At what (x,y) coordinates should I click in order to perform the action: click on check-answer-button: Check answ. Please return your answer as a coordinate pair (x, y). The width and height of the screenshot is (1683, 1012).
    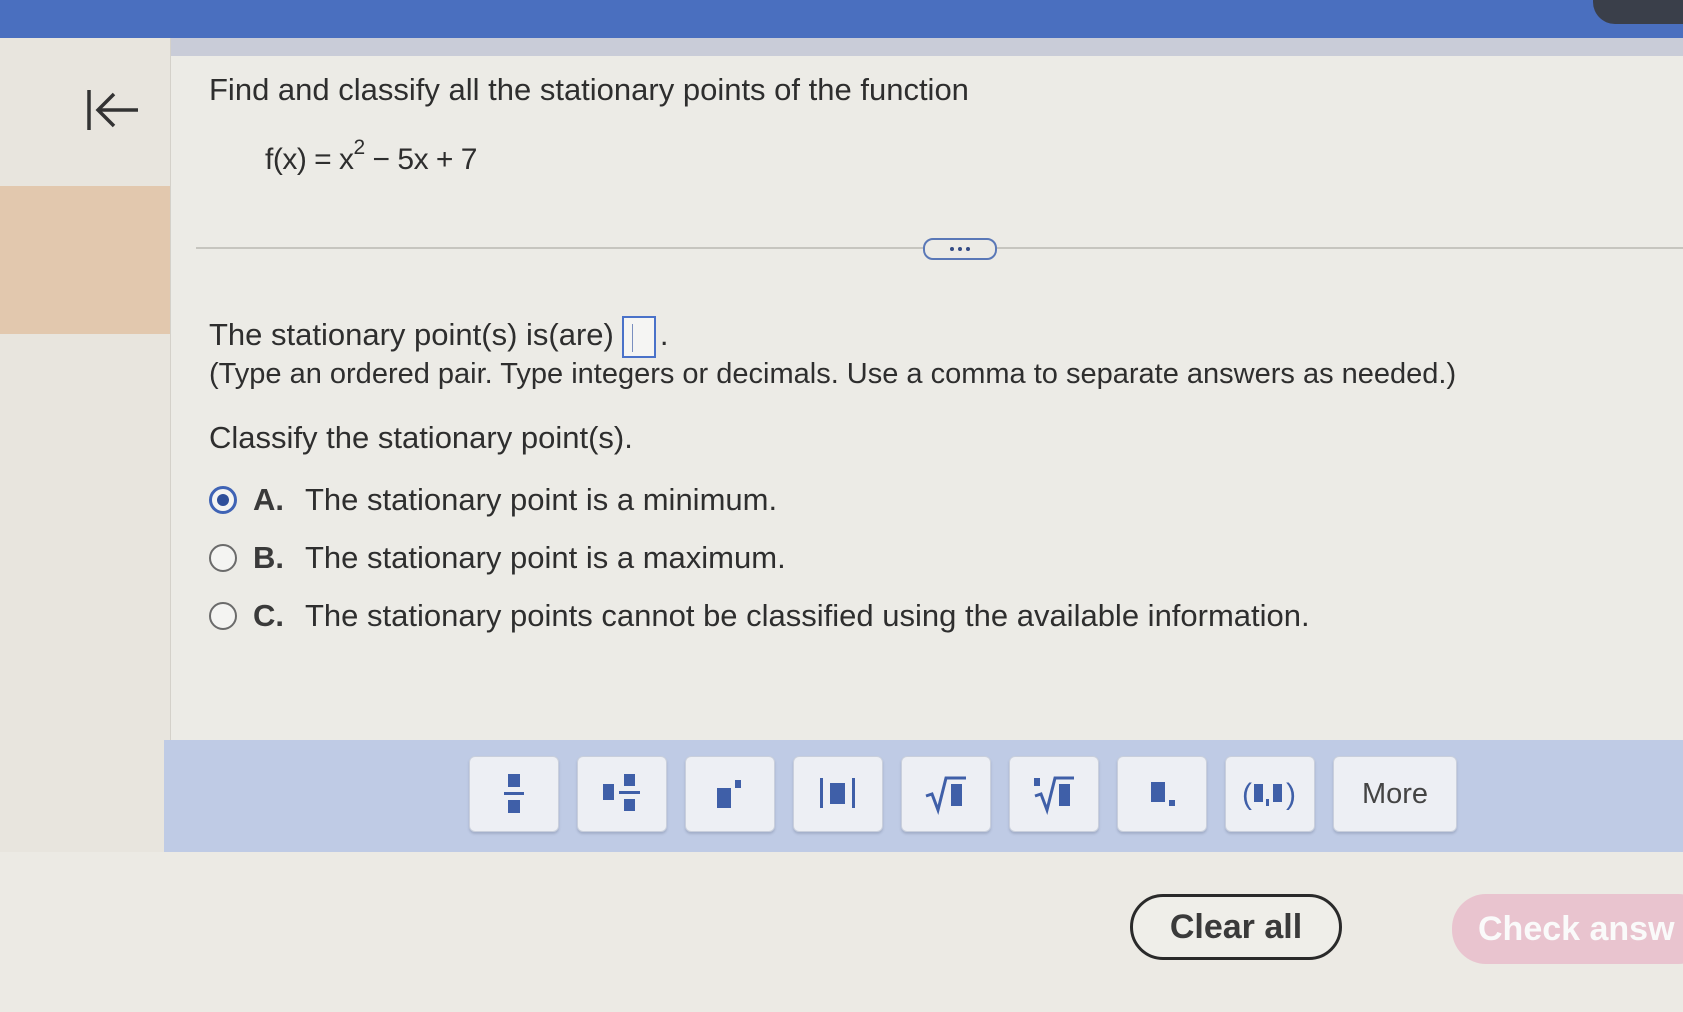
    Looking at the image, I should click on (1567, 929).